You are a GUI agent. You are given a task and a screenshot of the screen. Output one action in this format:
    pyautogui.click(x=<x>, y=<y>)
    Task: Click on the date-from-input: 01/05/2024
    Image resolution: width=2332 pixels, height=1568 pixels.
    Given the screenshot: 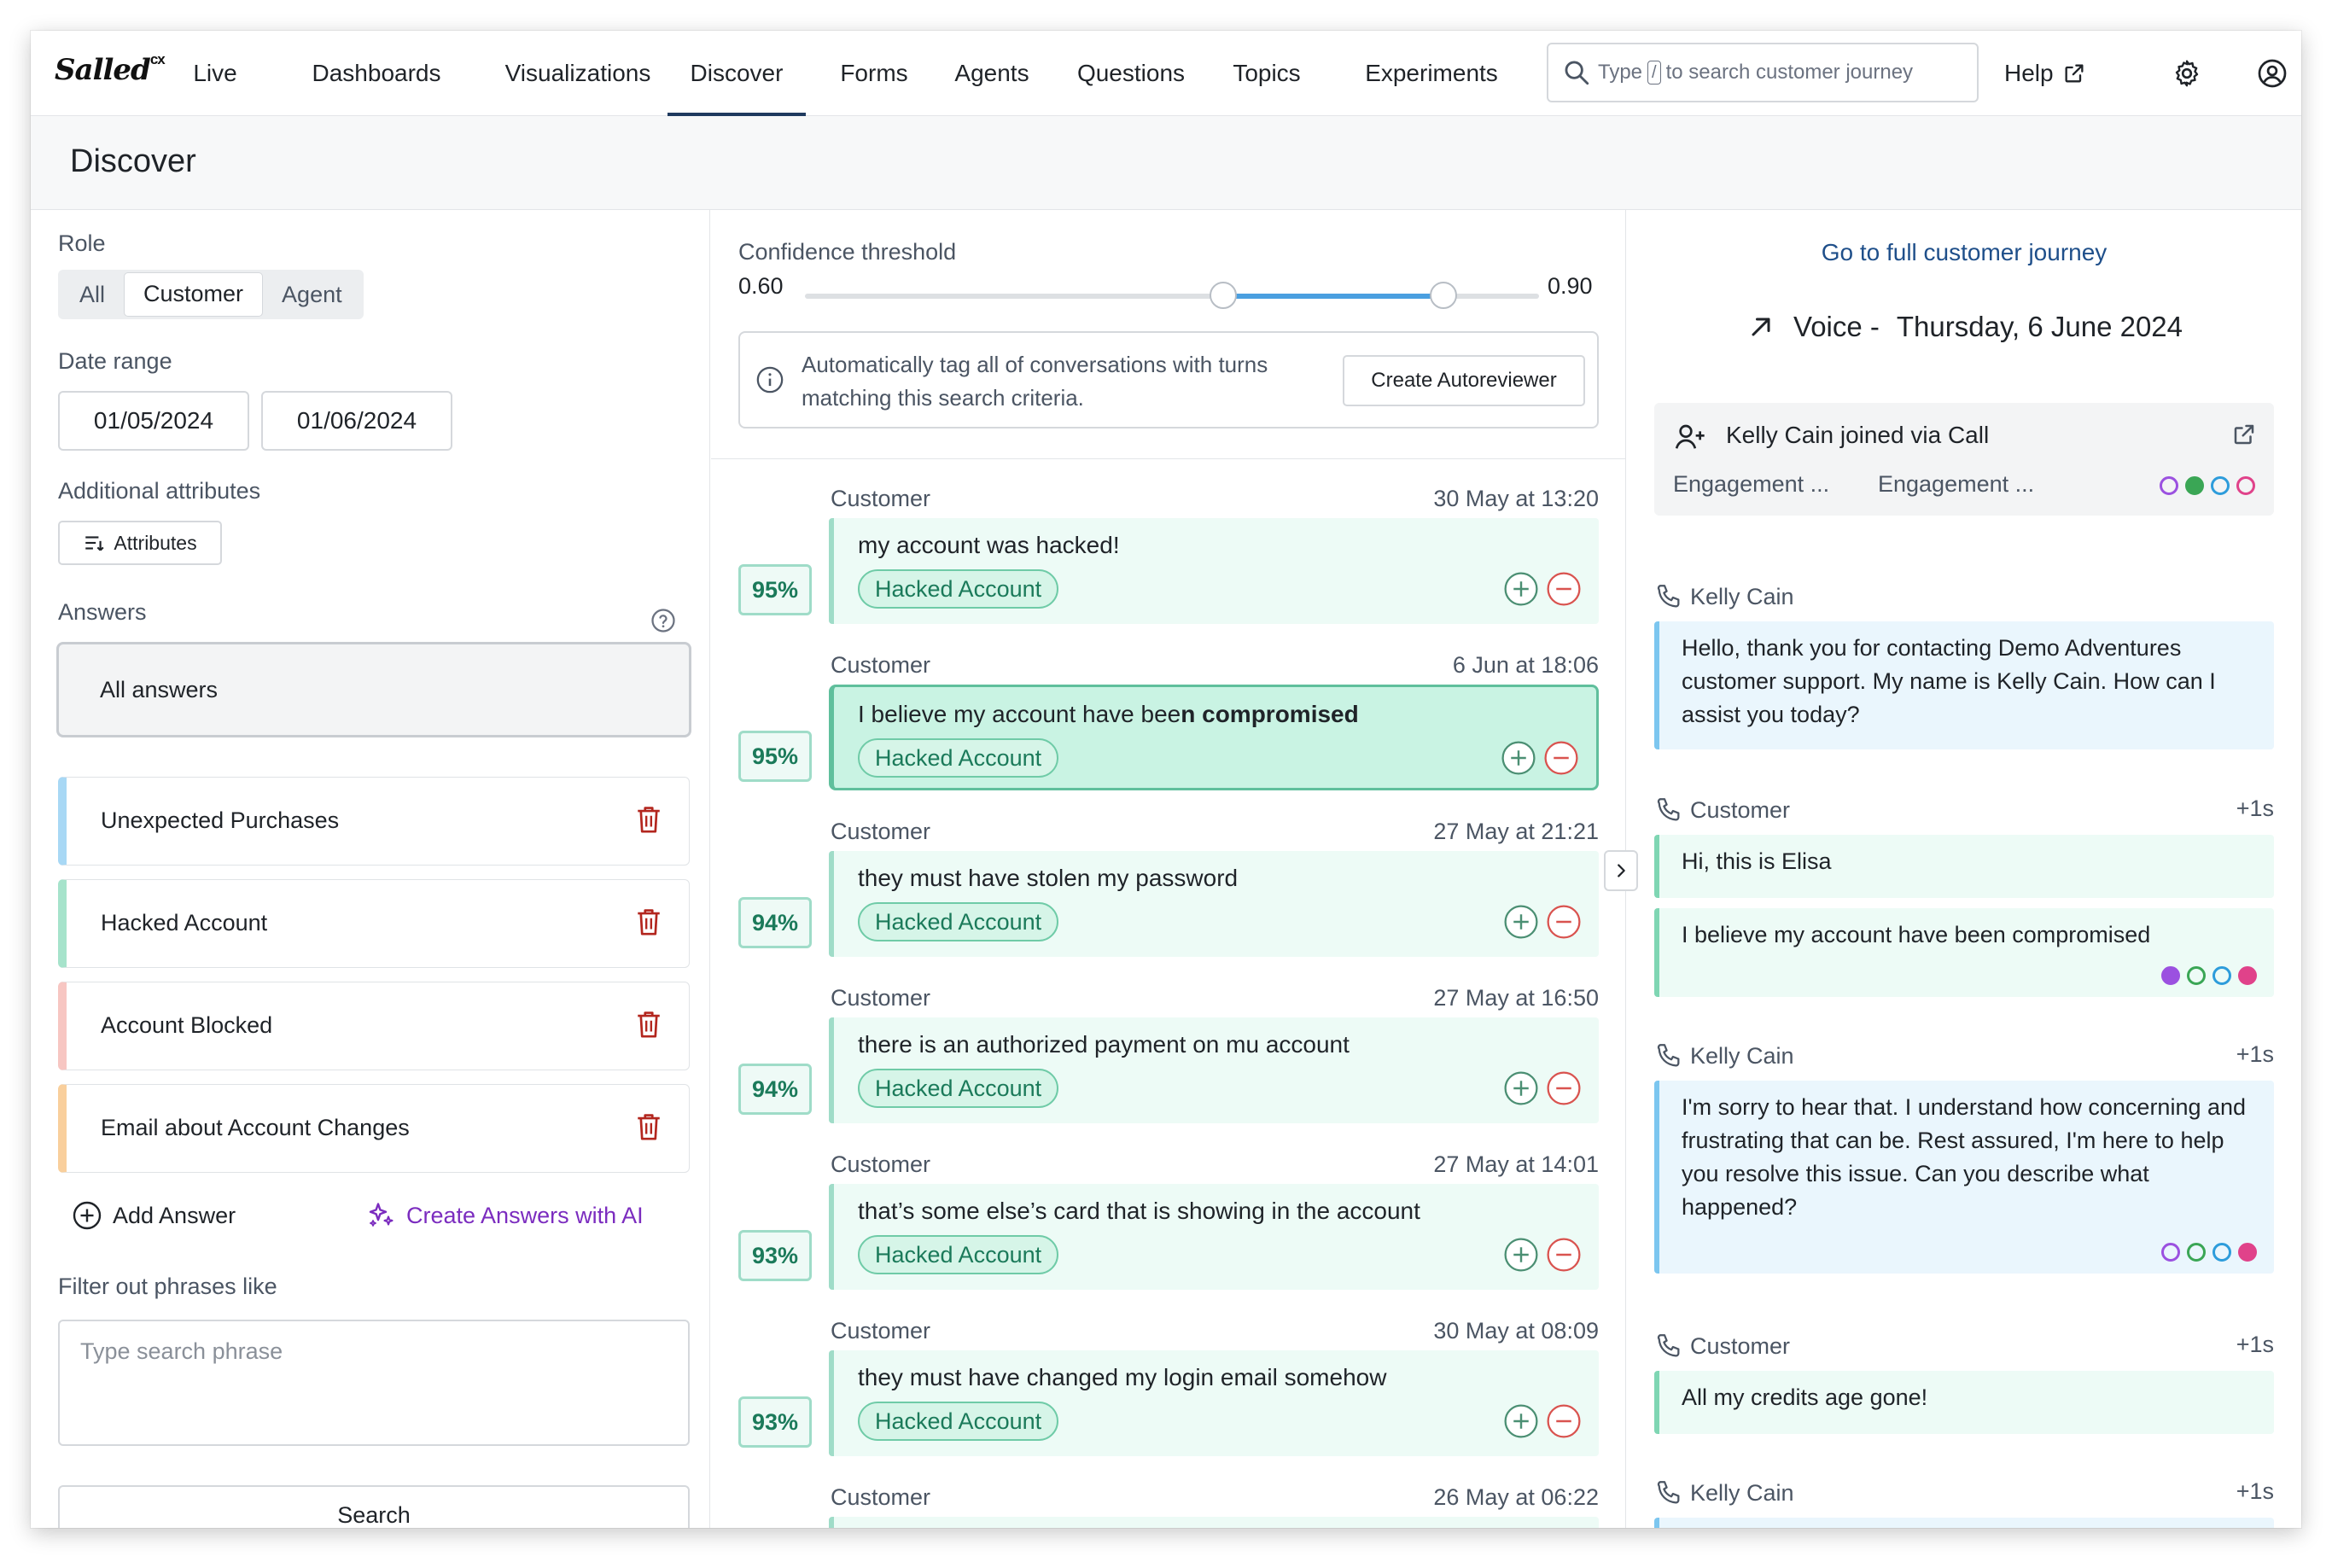 What is the action you would take?
    pyautogui.click(x=154, y=421)
    